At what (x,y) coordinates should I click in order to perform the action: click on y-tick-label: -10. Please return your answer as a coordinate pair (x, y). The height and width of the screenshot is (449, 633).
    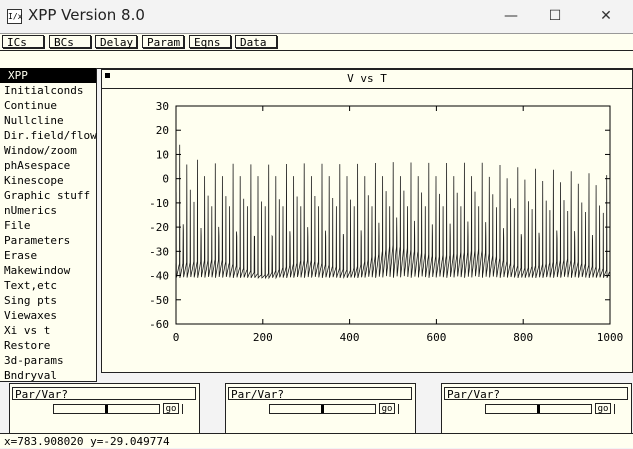
    Looking at the image, I should click on (159, 203).